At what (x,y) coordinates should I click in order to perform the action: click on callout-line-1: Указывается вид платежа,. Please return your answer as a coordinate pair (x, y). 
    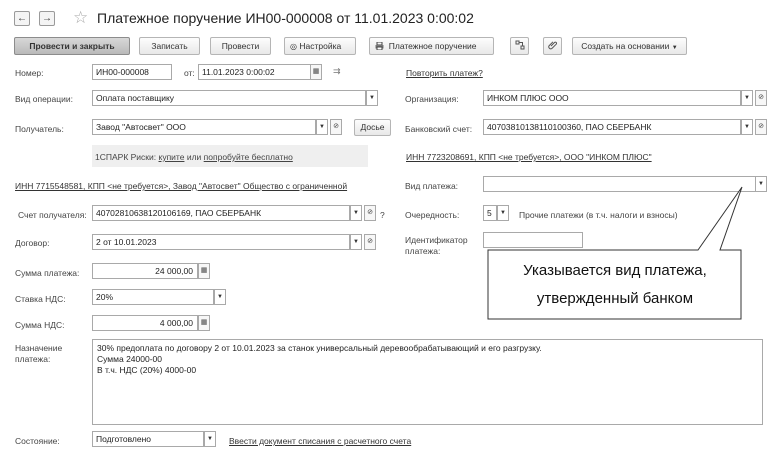
    Looking at the image, I should click on (615, 270).